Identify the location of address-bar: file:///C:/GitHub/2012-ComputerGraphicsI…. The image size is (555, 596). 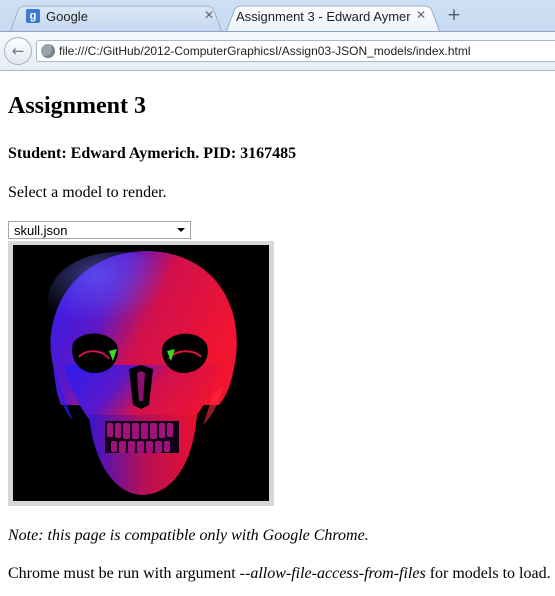
(295, 51).